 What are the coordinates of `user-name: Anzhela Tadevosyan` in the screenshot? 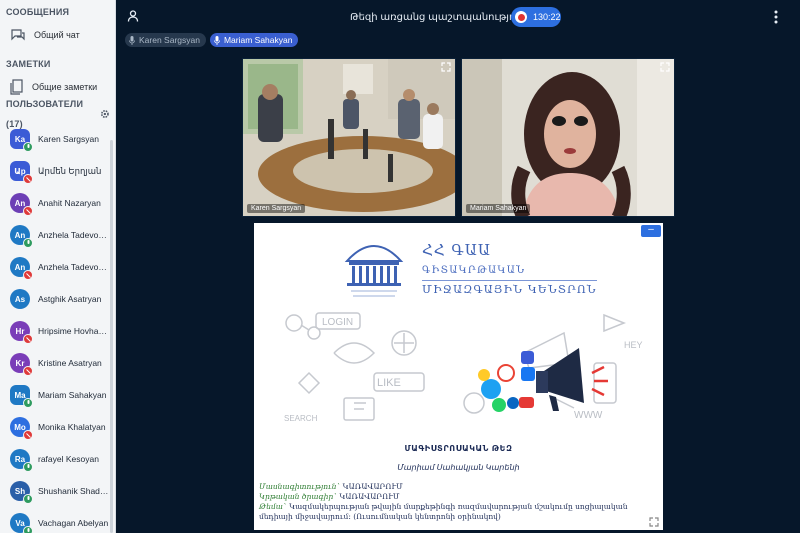 It's located at (74, 235).